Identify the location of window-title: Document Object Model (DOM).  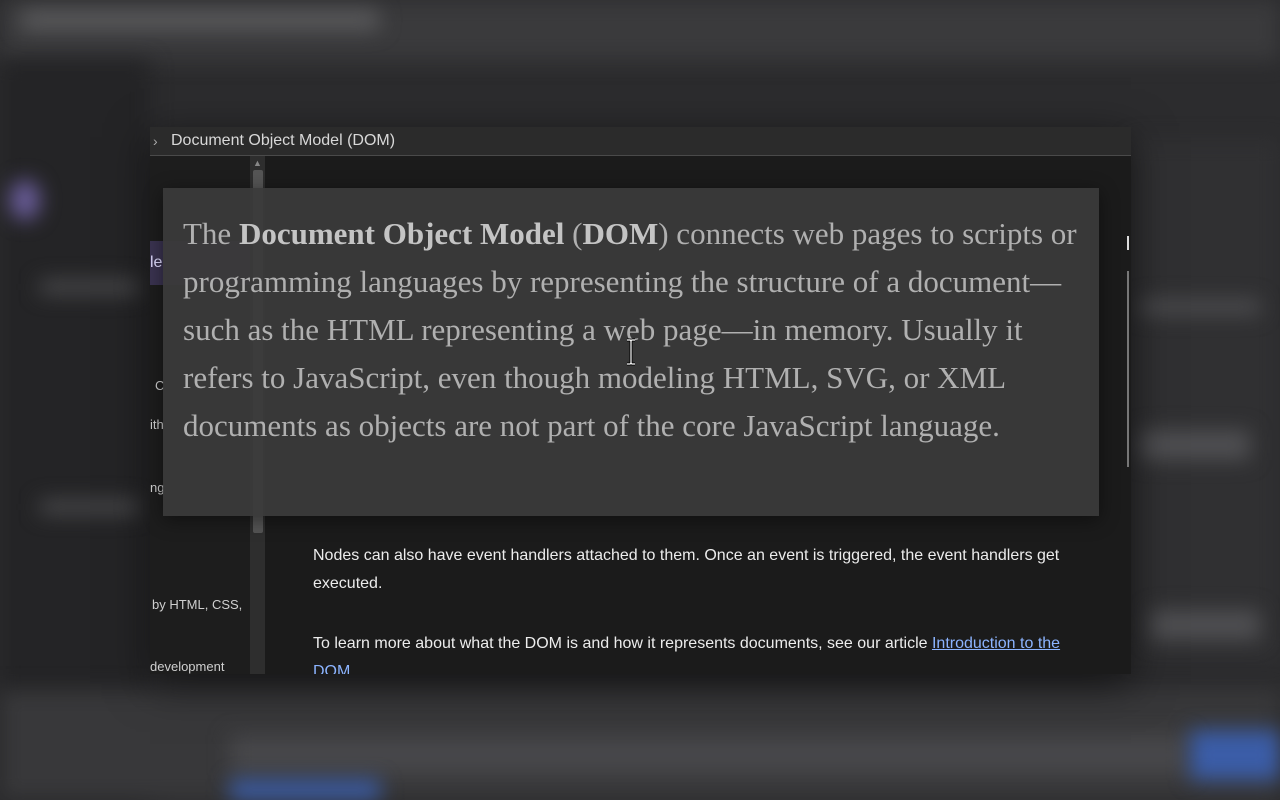
(283, 140).